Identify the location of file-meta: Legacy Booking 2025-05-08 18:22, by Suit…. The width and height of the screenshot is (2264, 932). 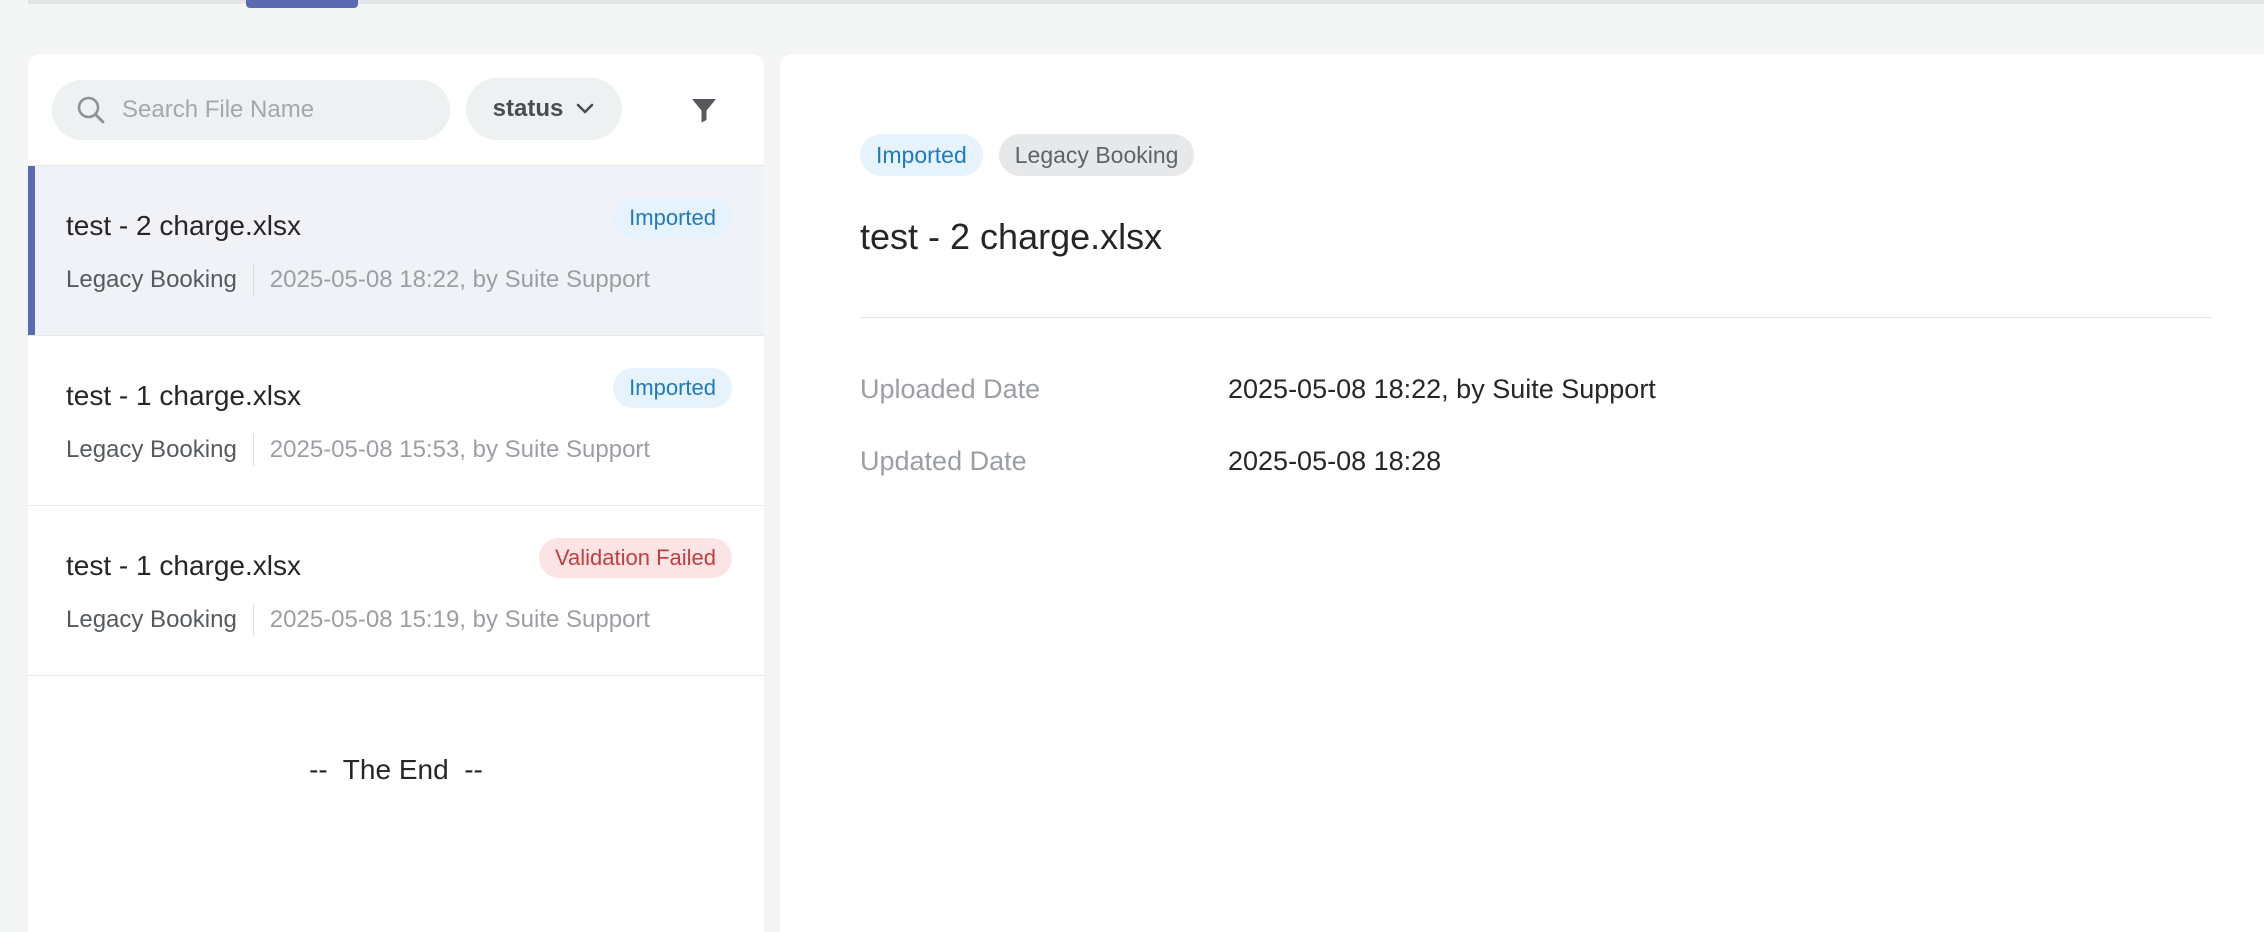
(358, 280).